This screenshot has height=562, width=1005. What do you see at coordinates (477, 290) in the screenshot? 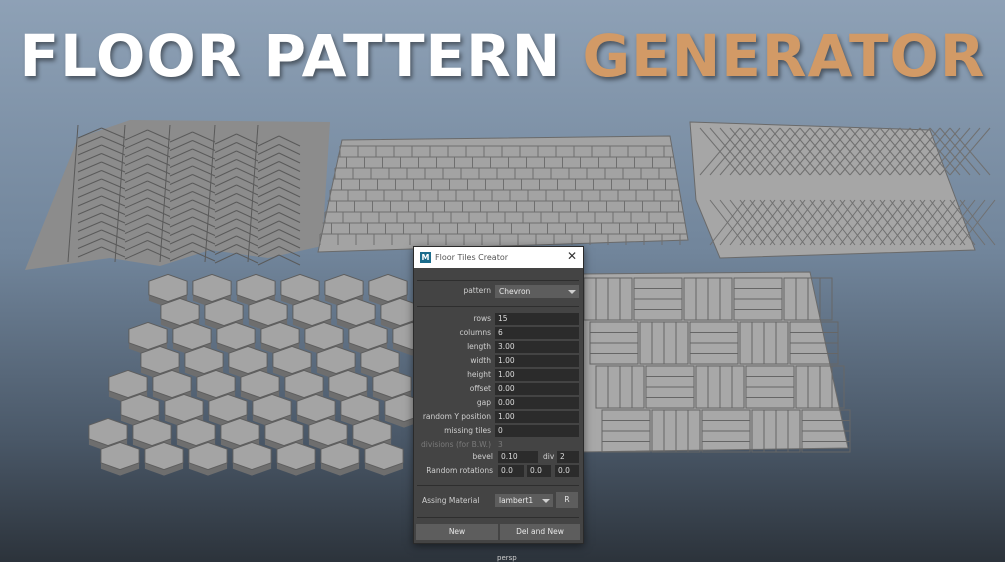
I see `pattern-label: pattern` at bounding box center [477, 290].